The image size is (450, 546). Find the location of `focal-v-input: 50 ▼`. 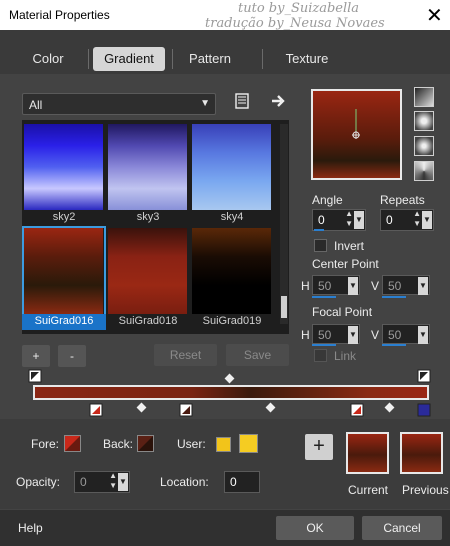

focal-v-input: 50 ▼ is located at coordinates (406, 334).